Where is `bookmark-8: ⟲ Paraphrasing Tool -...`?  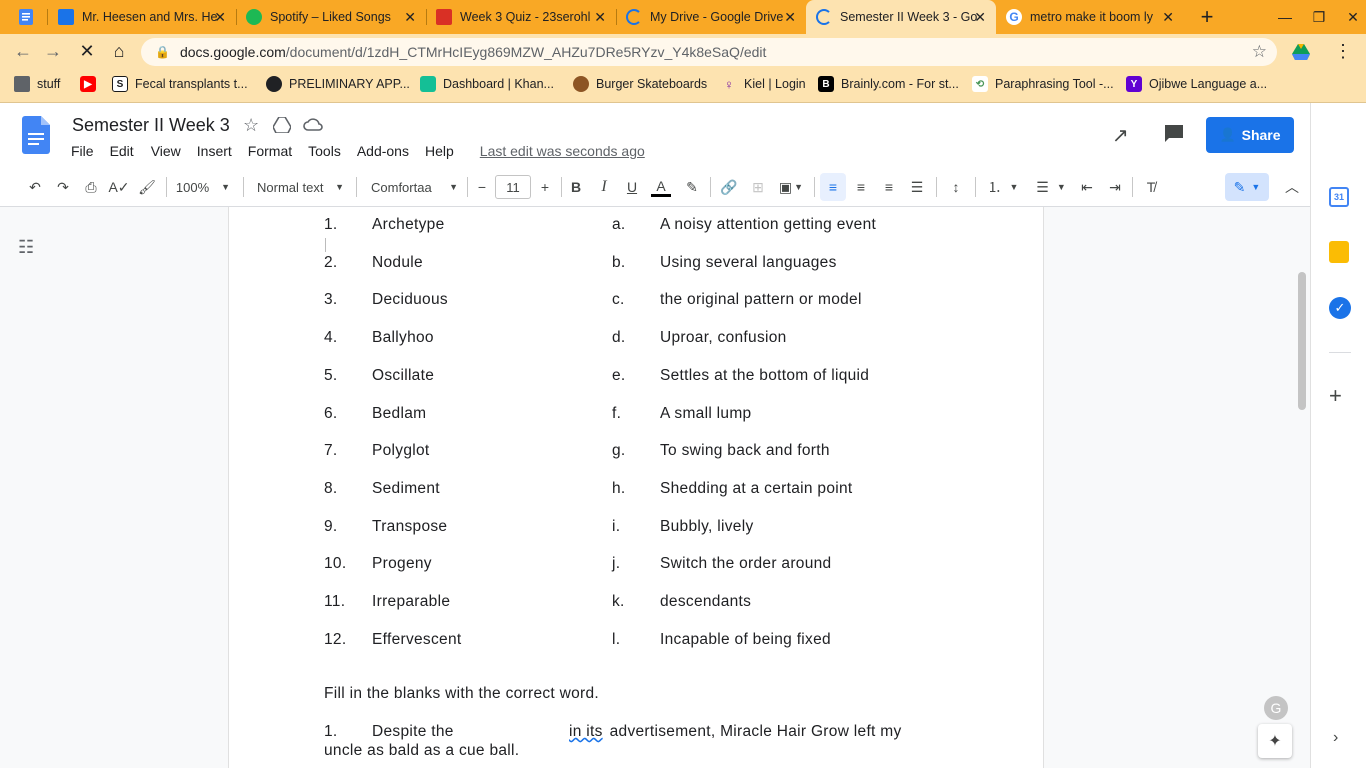 bookmark-8: ⟲ Paraphrasing Tool -... is located at coordinates (1043, 84).